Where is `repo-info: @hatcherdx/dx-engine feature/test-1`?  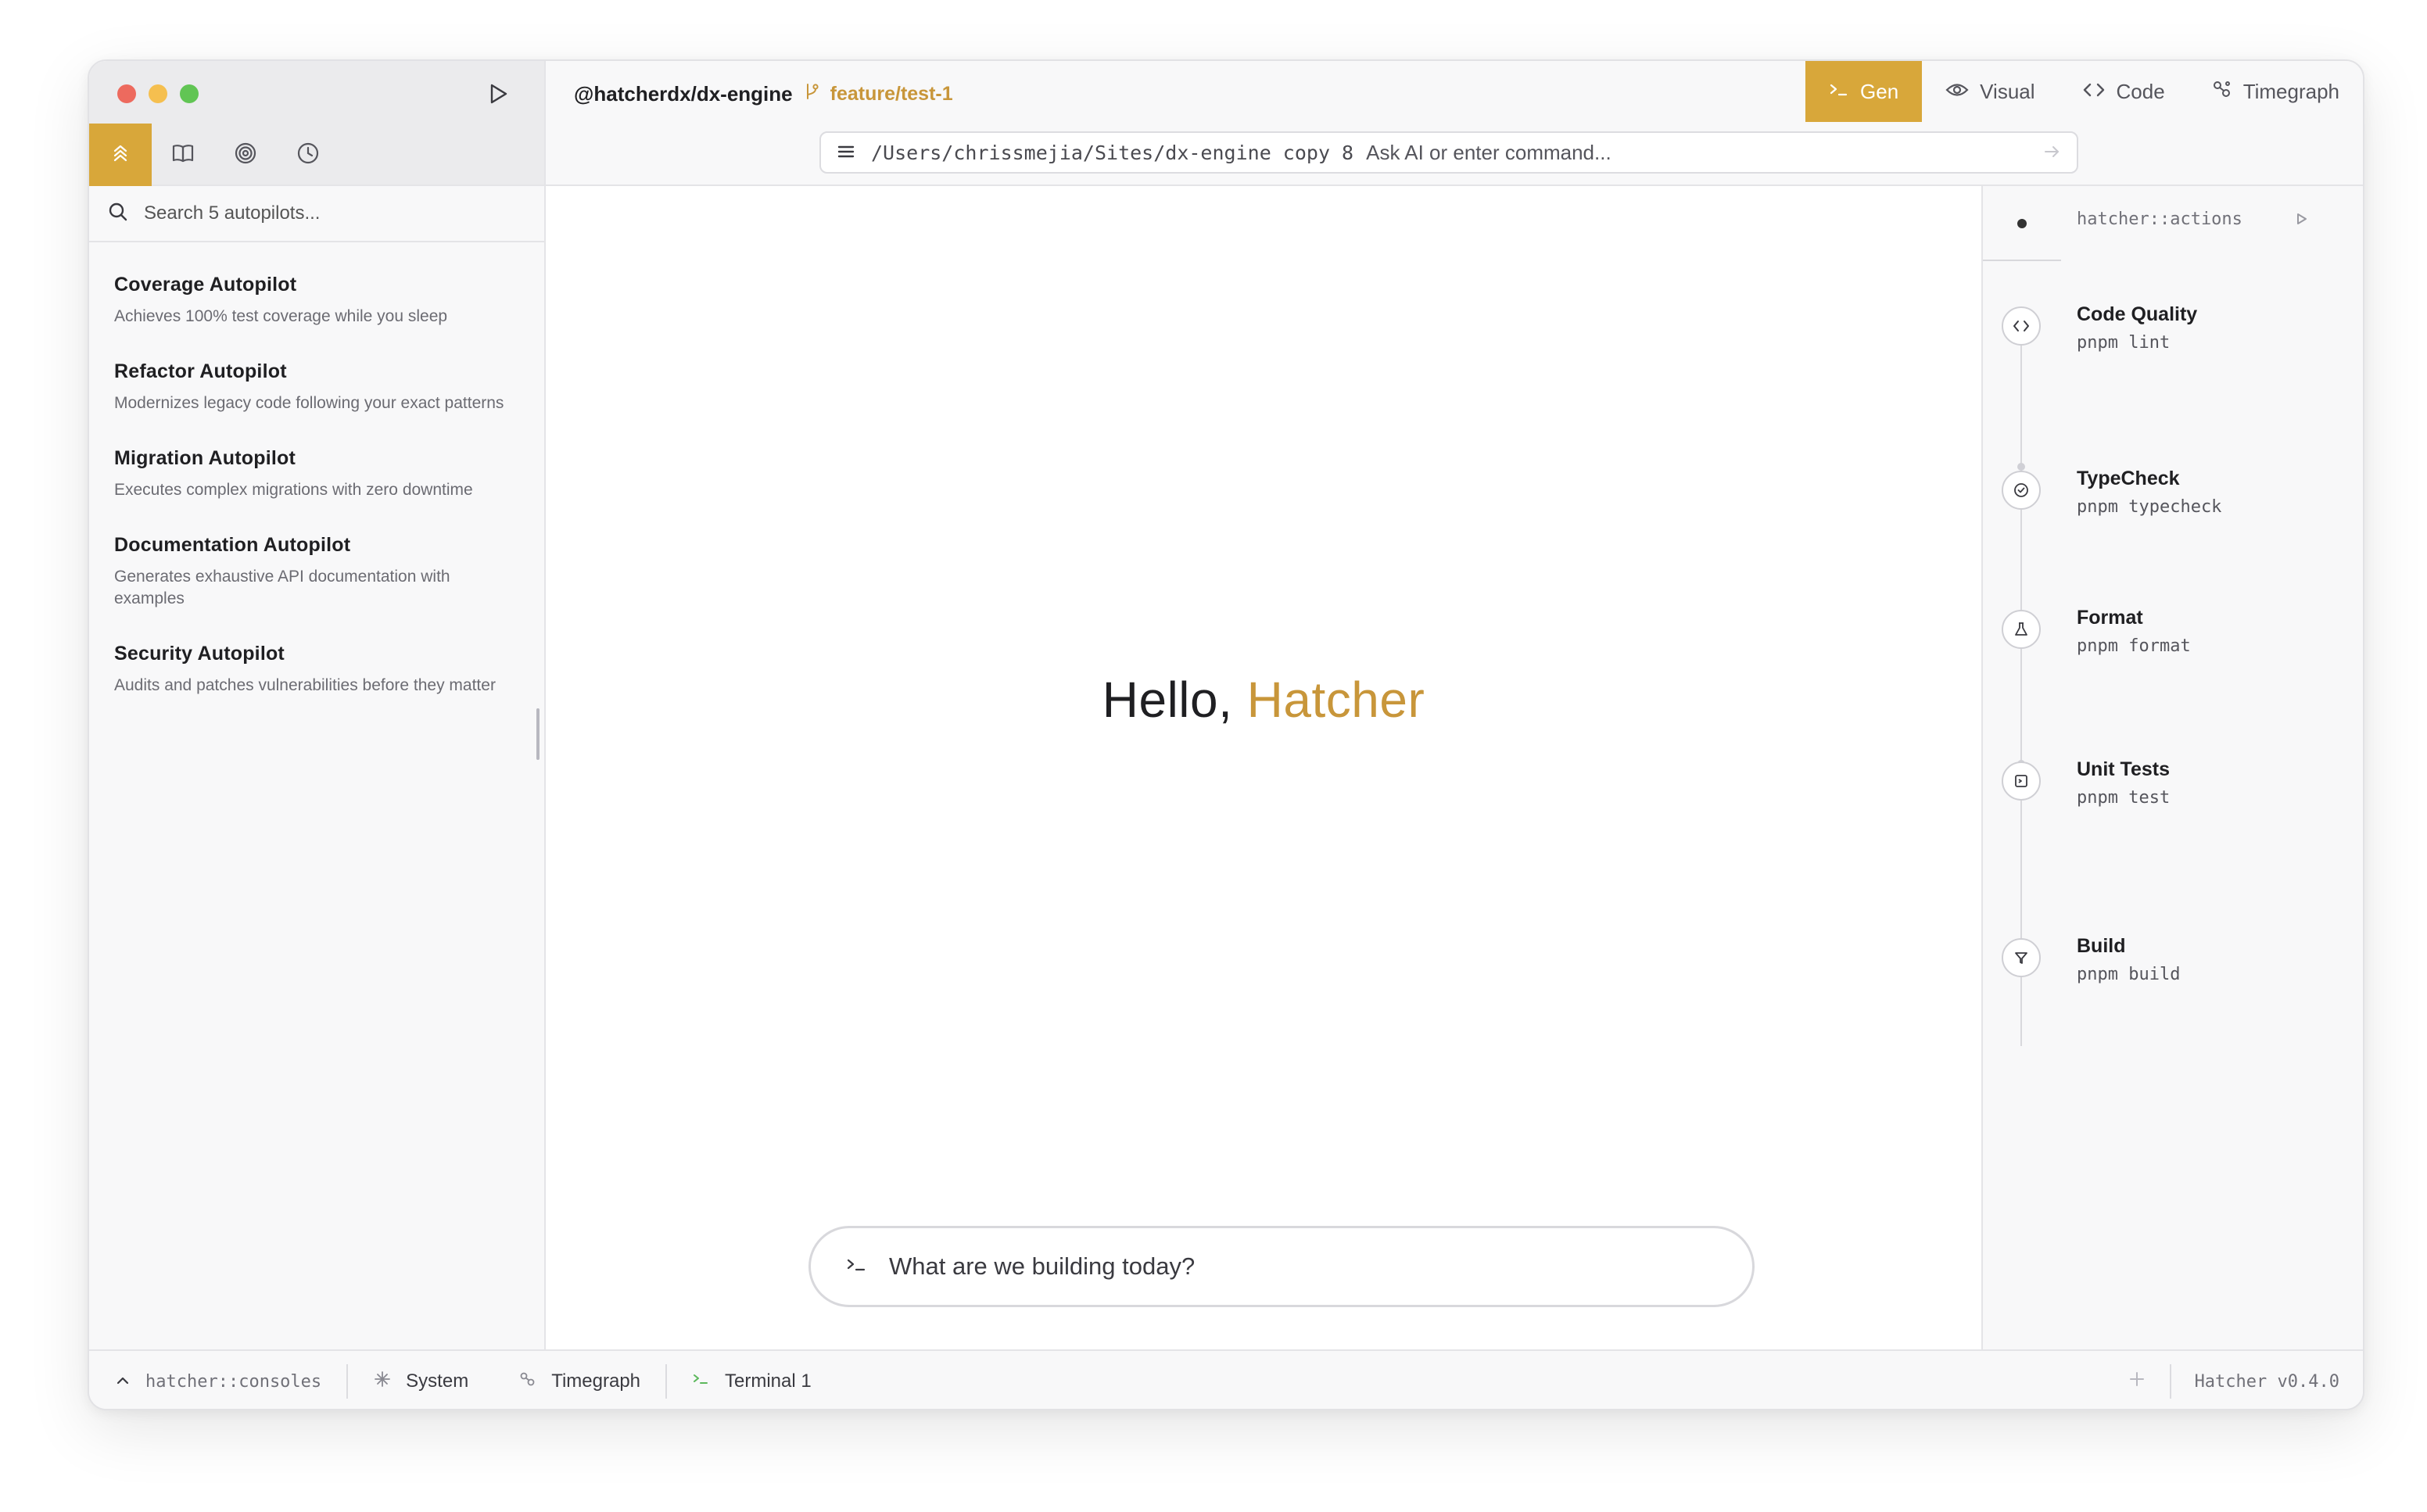 repo-info: @hatcherdx/dx-engine feature/test-1 is located at coordinates (763, 94).